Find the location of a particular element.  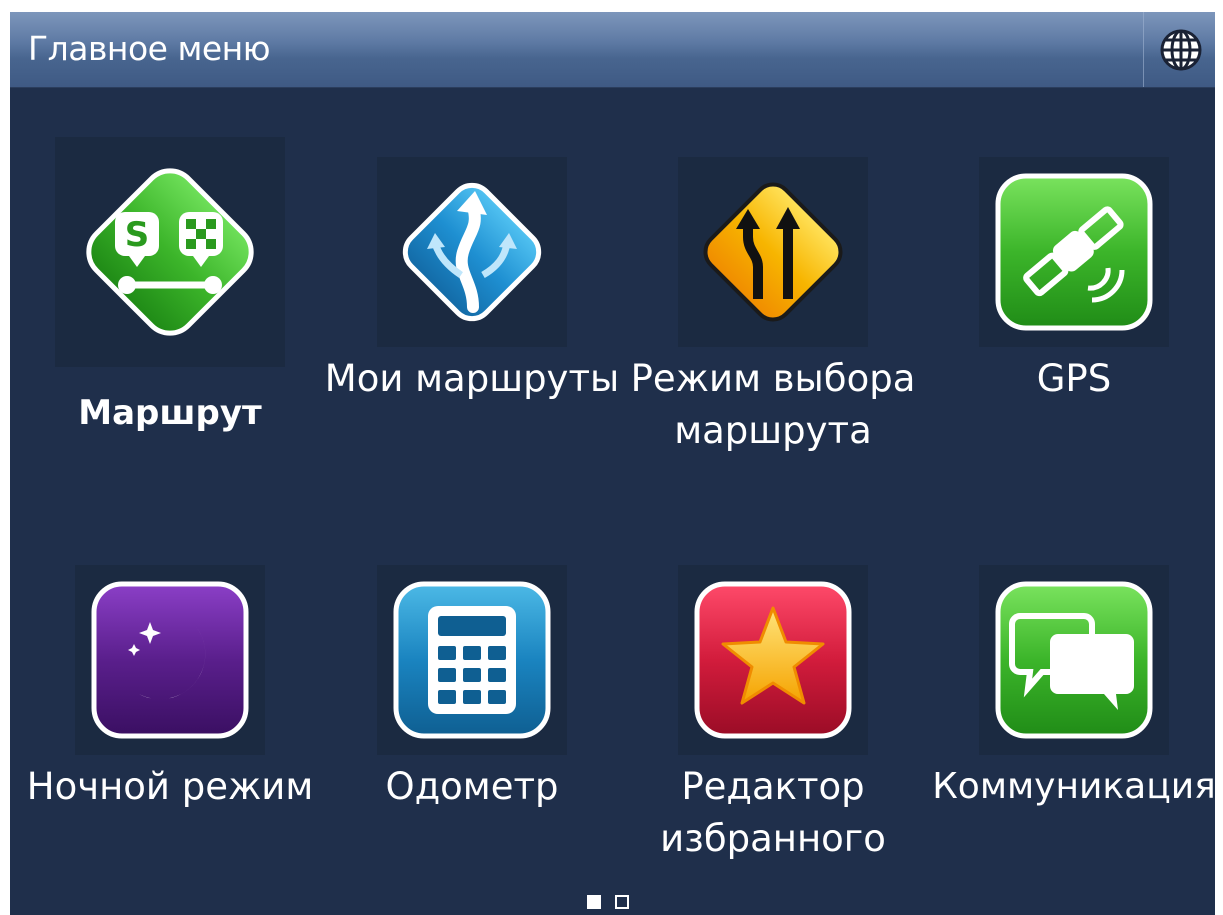

menu-item-gps: GPS is located at coordinates (1069, 337).